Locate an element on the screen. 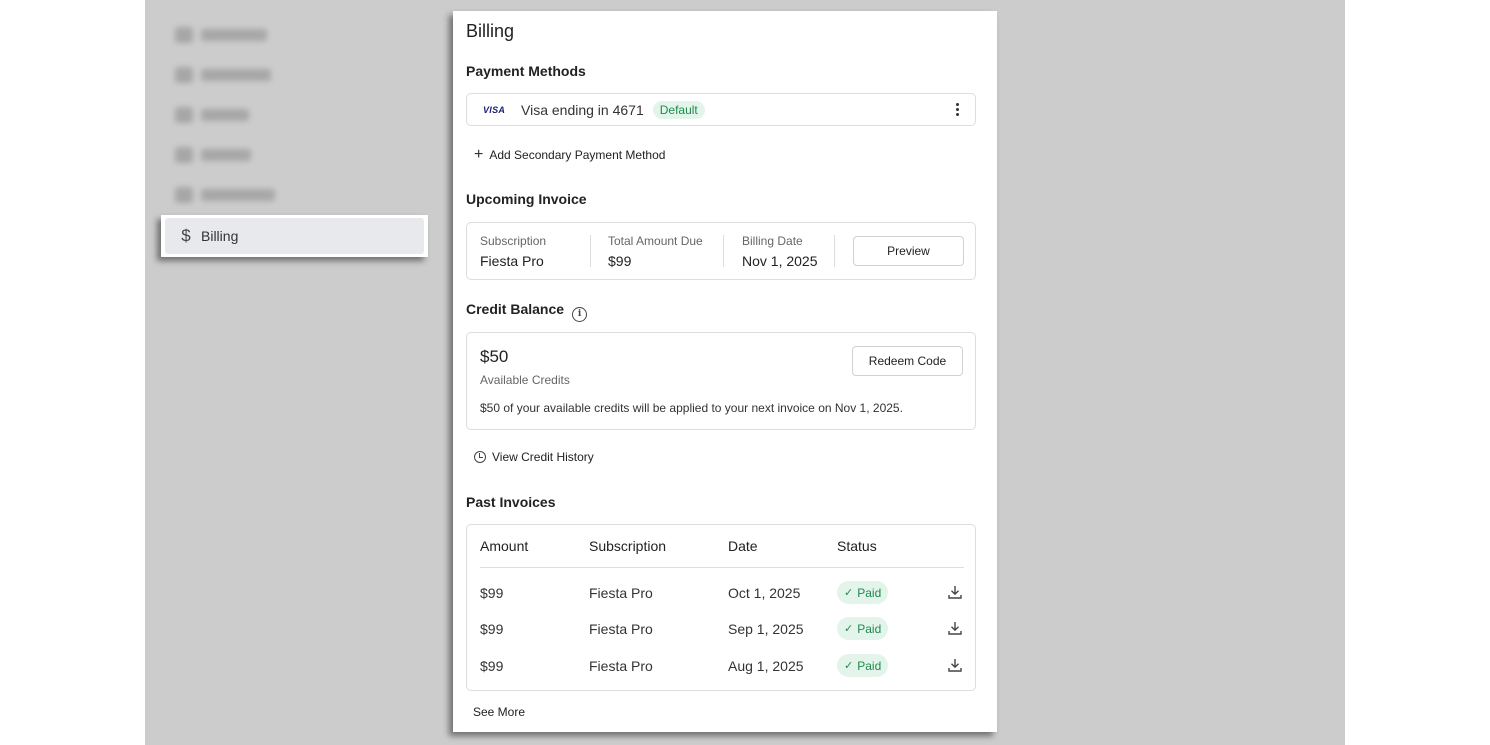  table-row: $99 Fiesta Pro Sep 1, 2025 ✓ Paid is located at coordinates (721, 629).